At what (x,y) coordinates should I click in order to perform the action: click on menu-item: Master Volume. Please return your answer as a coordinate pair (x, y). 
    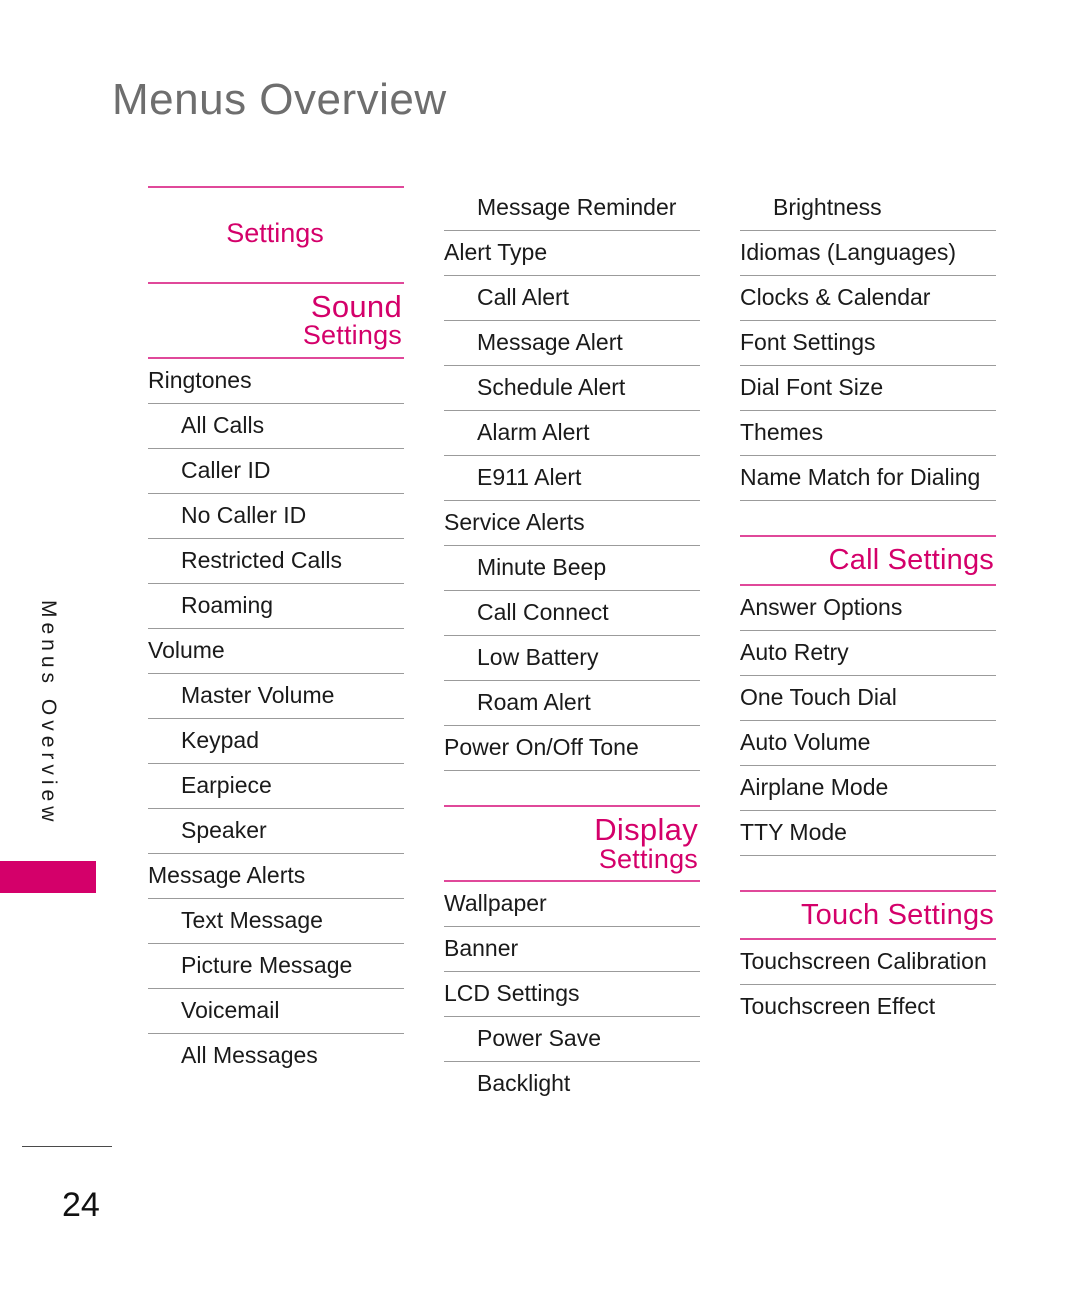
    Looking at the image, I should click on (276, 696).